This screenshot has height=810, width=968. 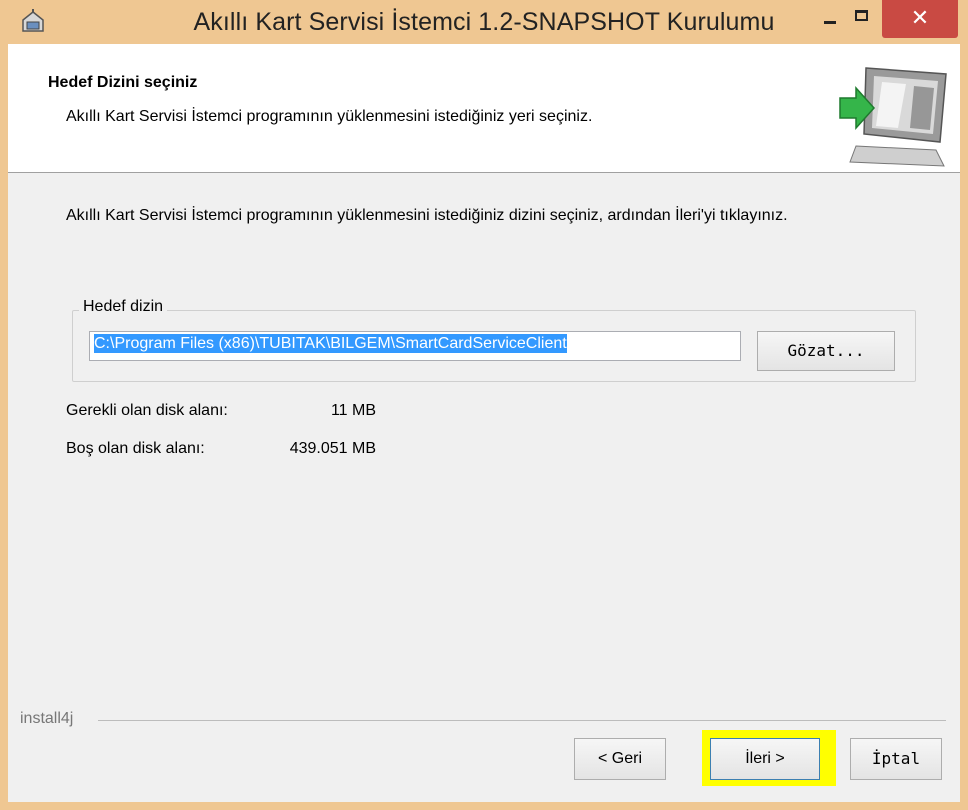 What do you see at coordinates (765, 759) in the screenshot?
I see `next-button: İleri >` at bounding box center [765, 759].